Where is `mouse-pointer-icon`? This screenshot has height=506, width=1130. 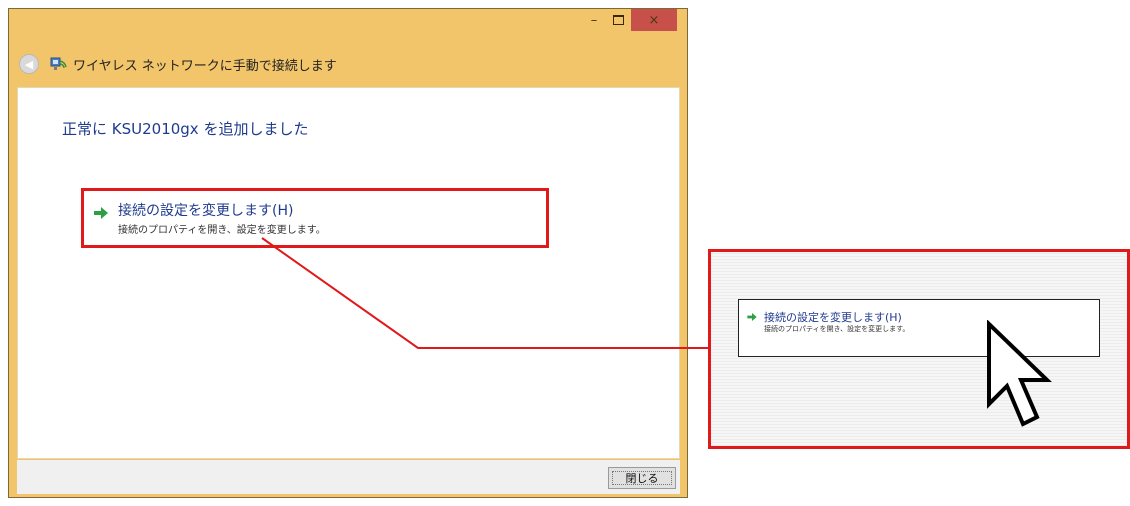 mouse-pointer-icon is located at coordinates (1019, 373).